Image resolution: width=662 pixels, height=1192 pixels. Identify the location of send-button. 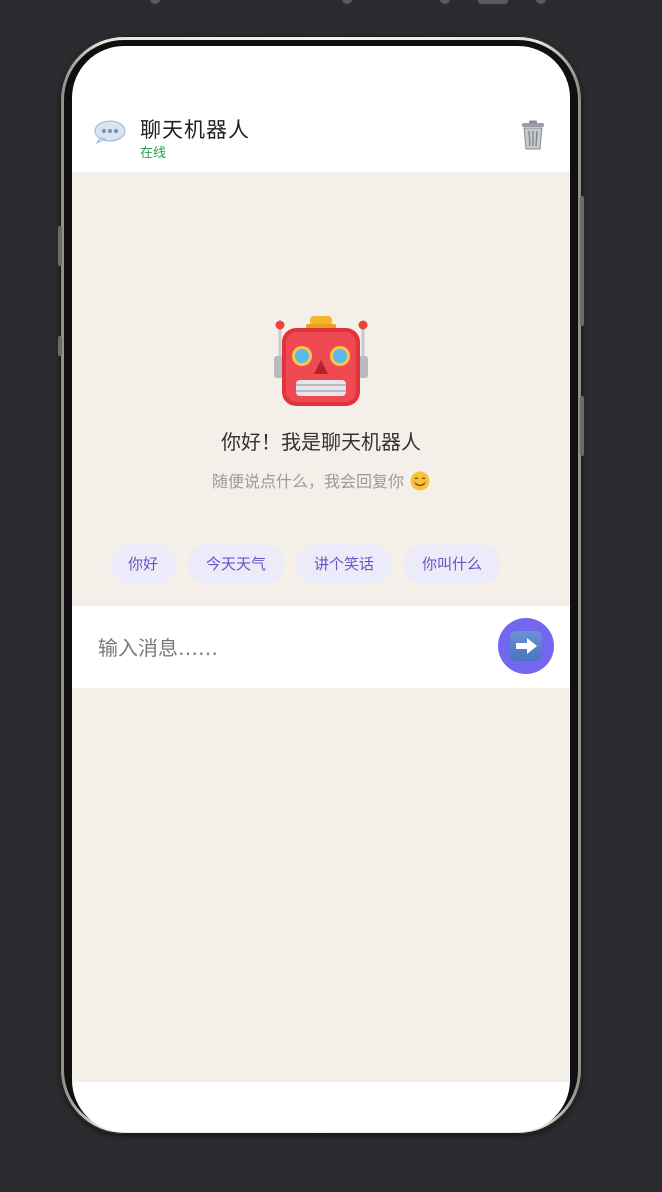
(526, 646).